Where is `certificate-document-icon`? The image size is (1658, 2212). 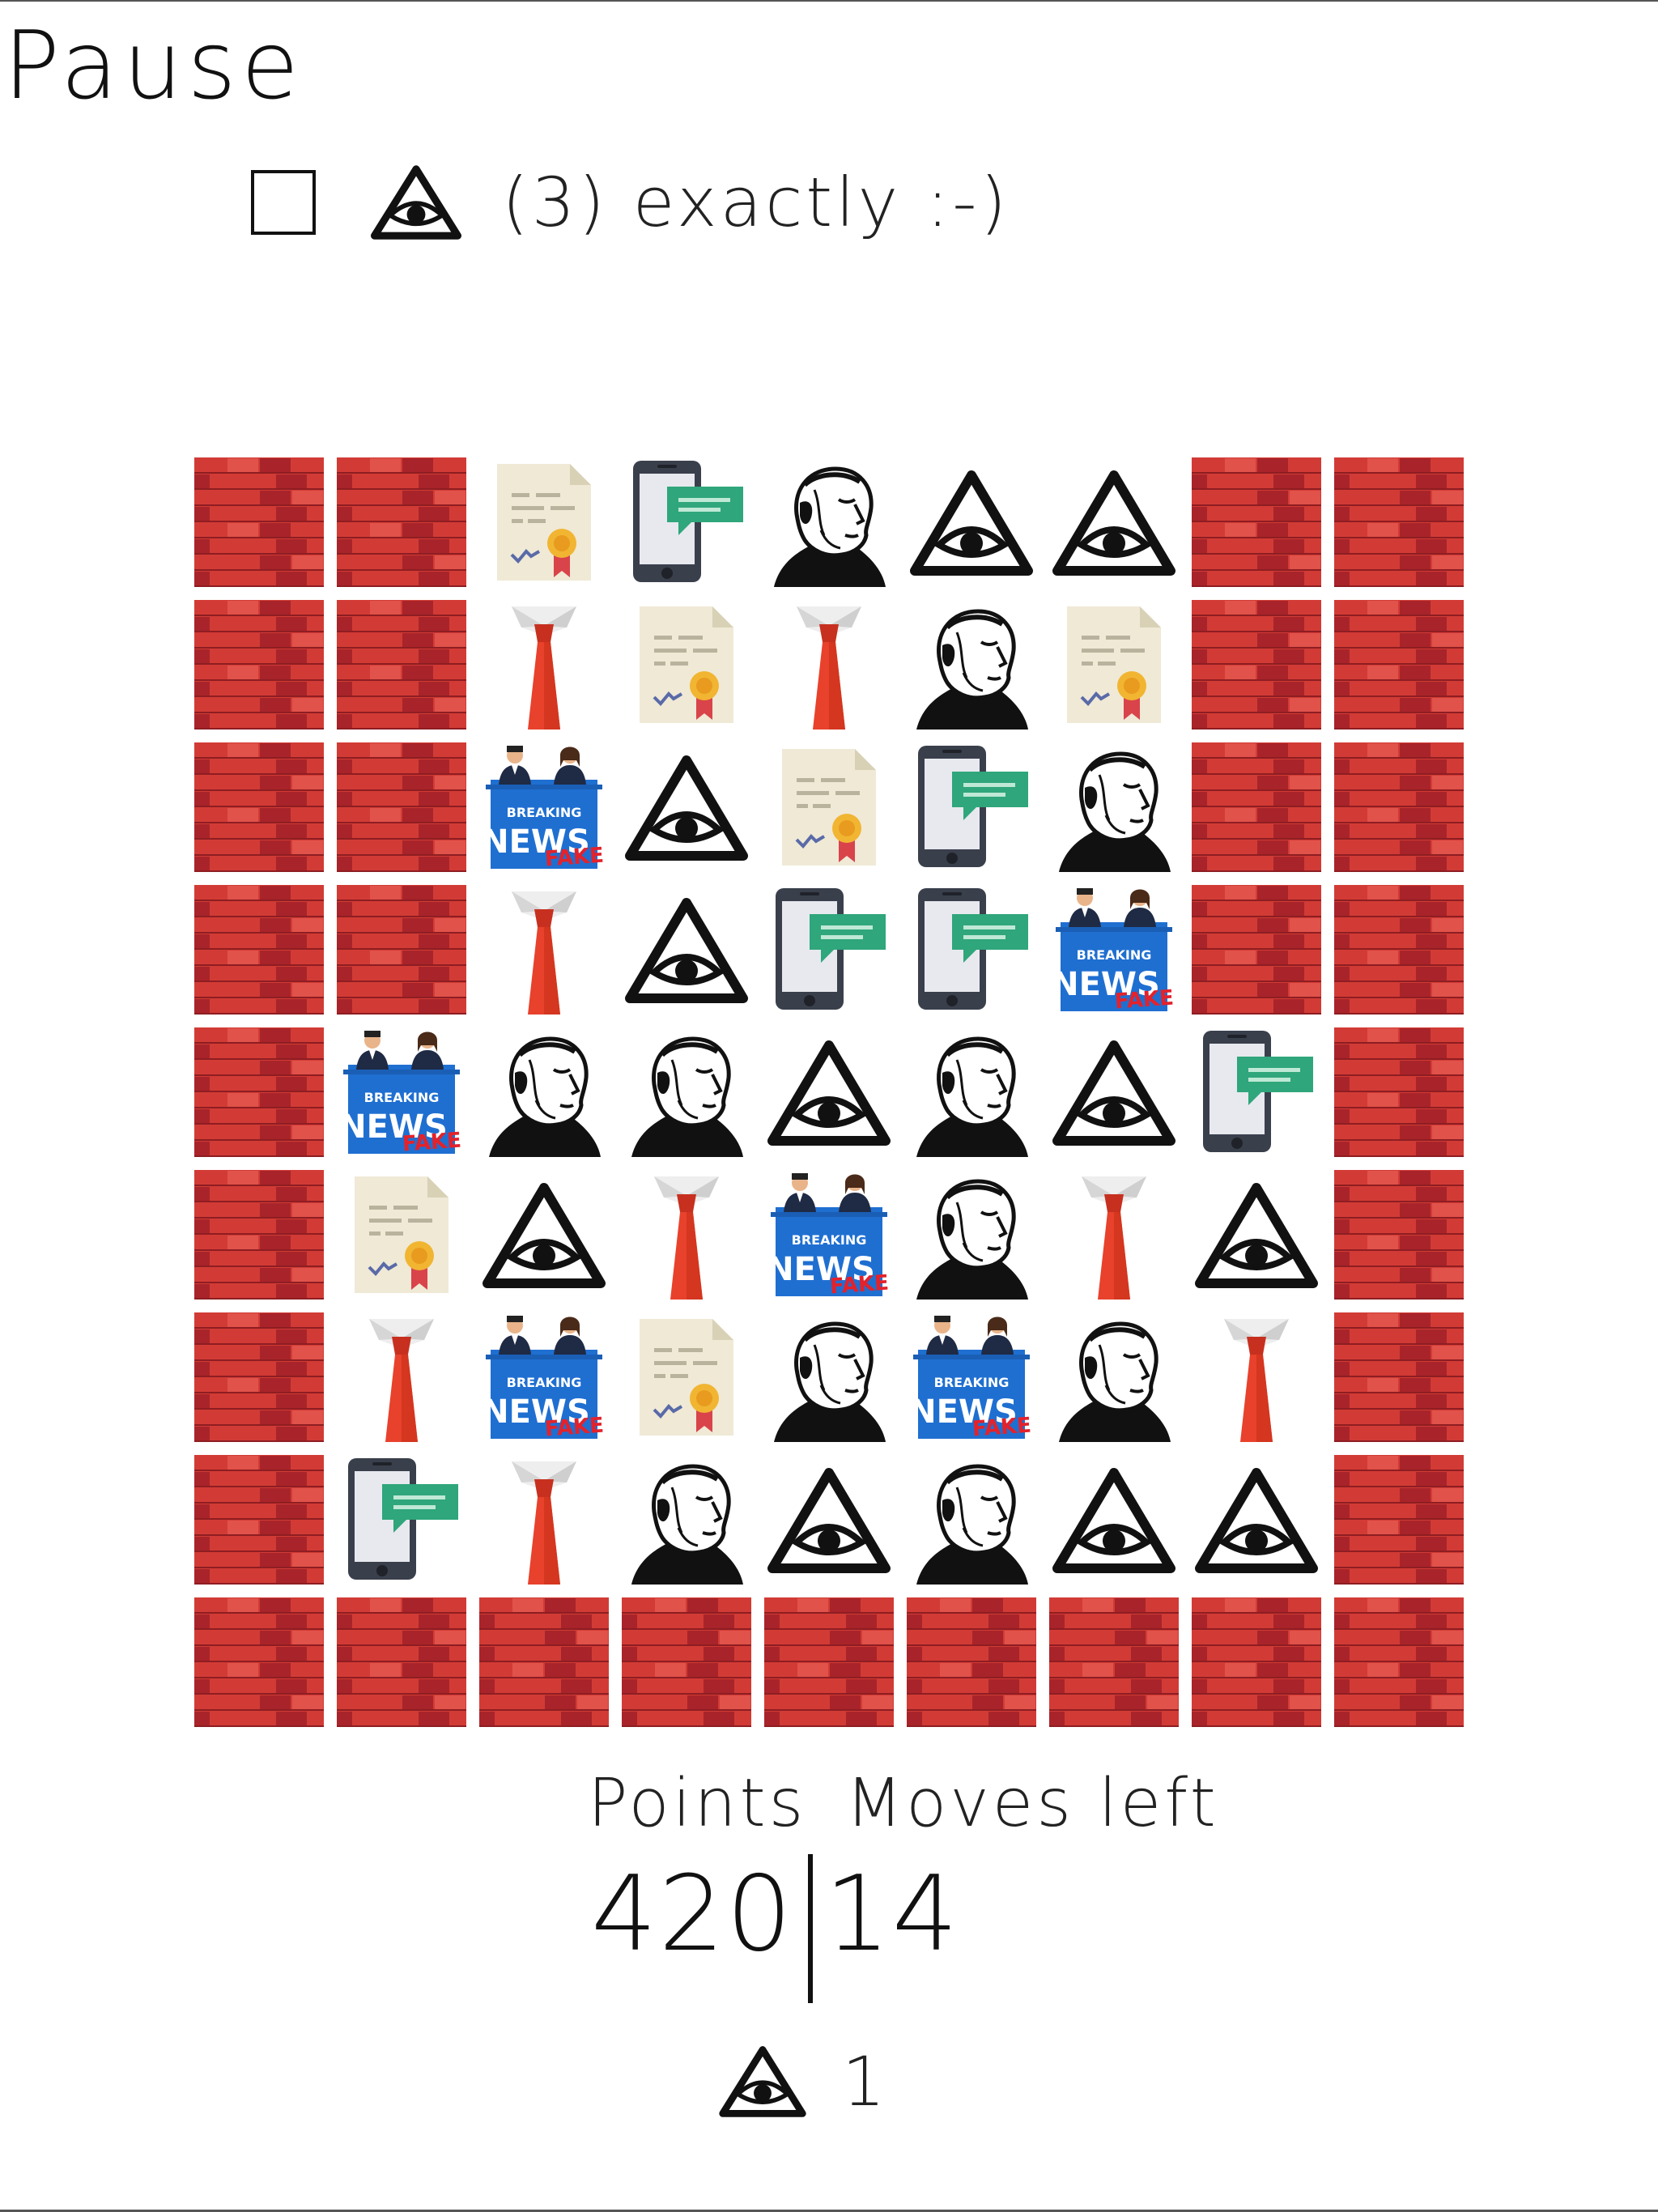 certificate-document-icon is located at coordinates (829, 808).